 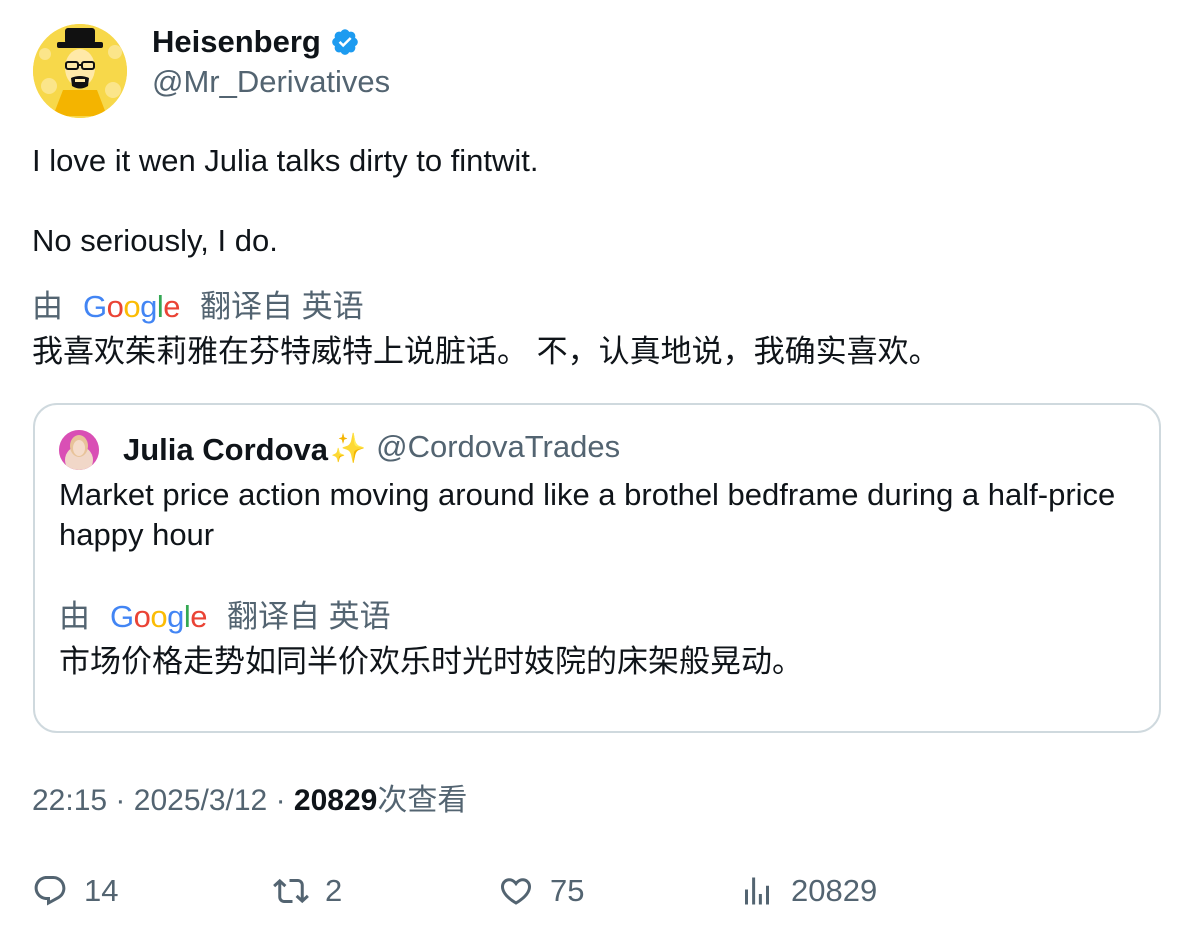 I want to click on retweet-button: 2, so click(x=307, y=891).